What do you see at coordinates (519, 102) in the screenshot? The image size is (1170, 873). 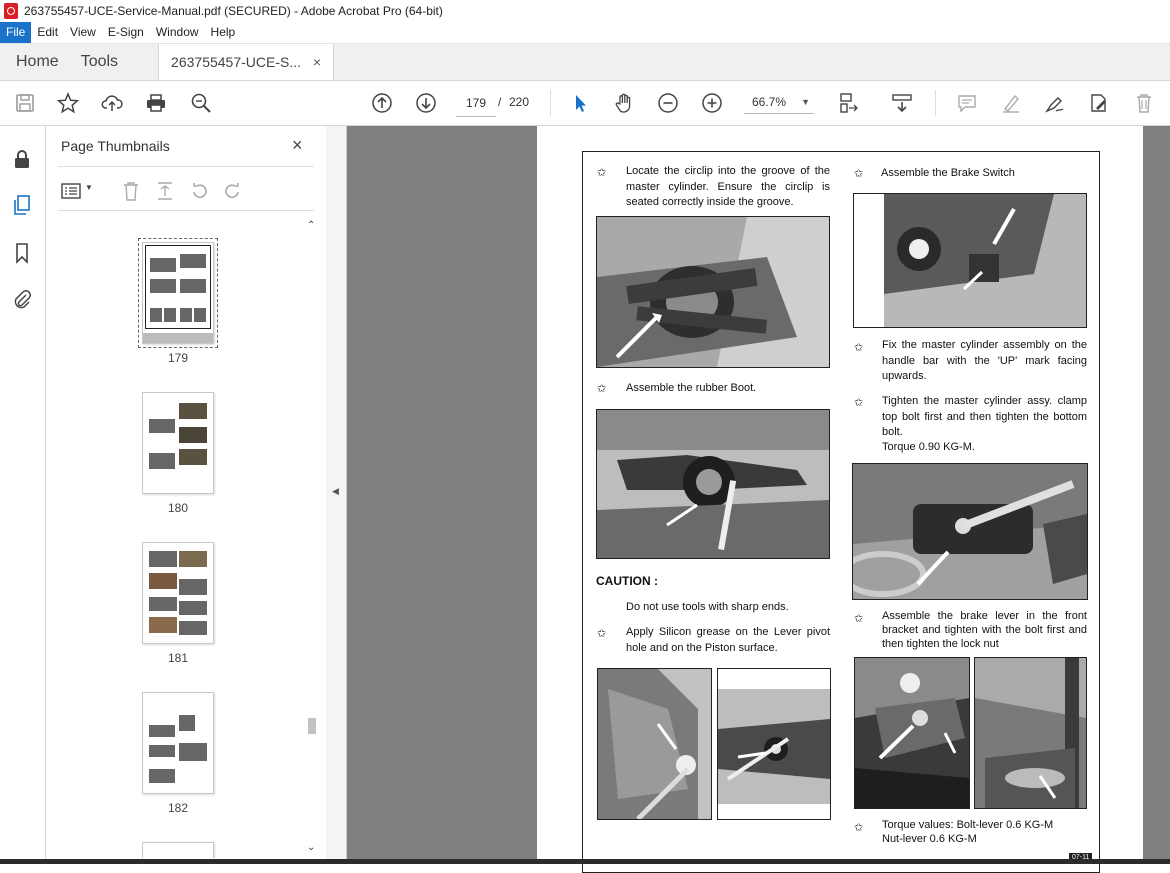 I see `page-total: 220` at bounding box center [519, 102].